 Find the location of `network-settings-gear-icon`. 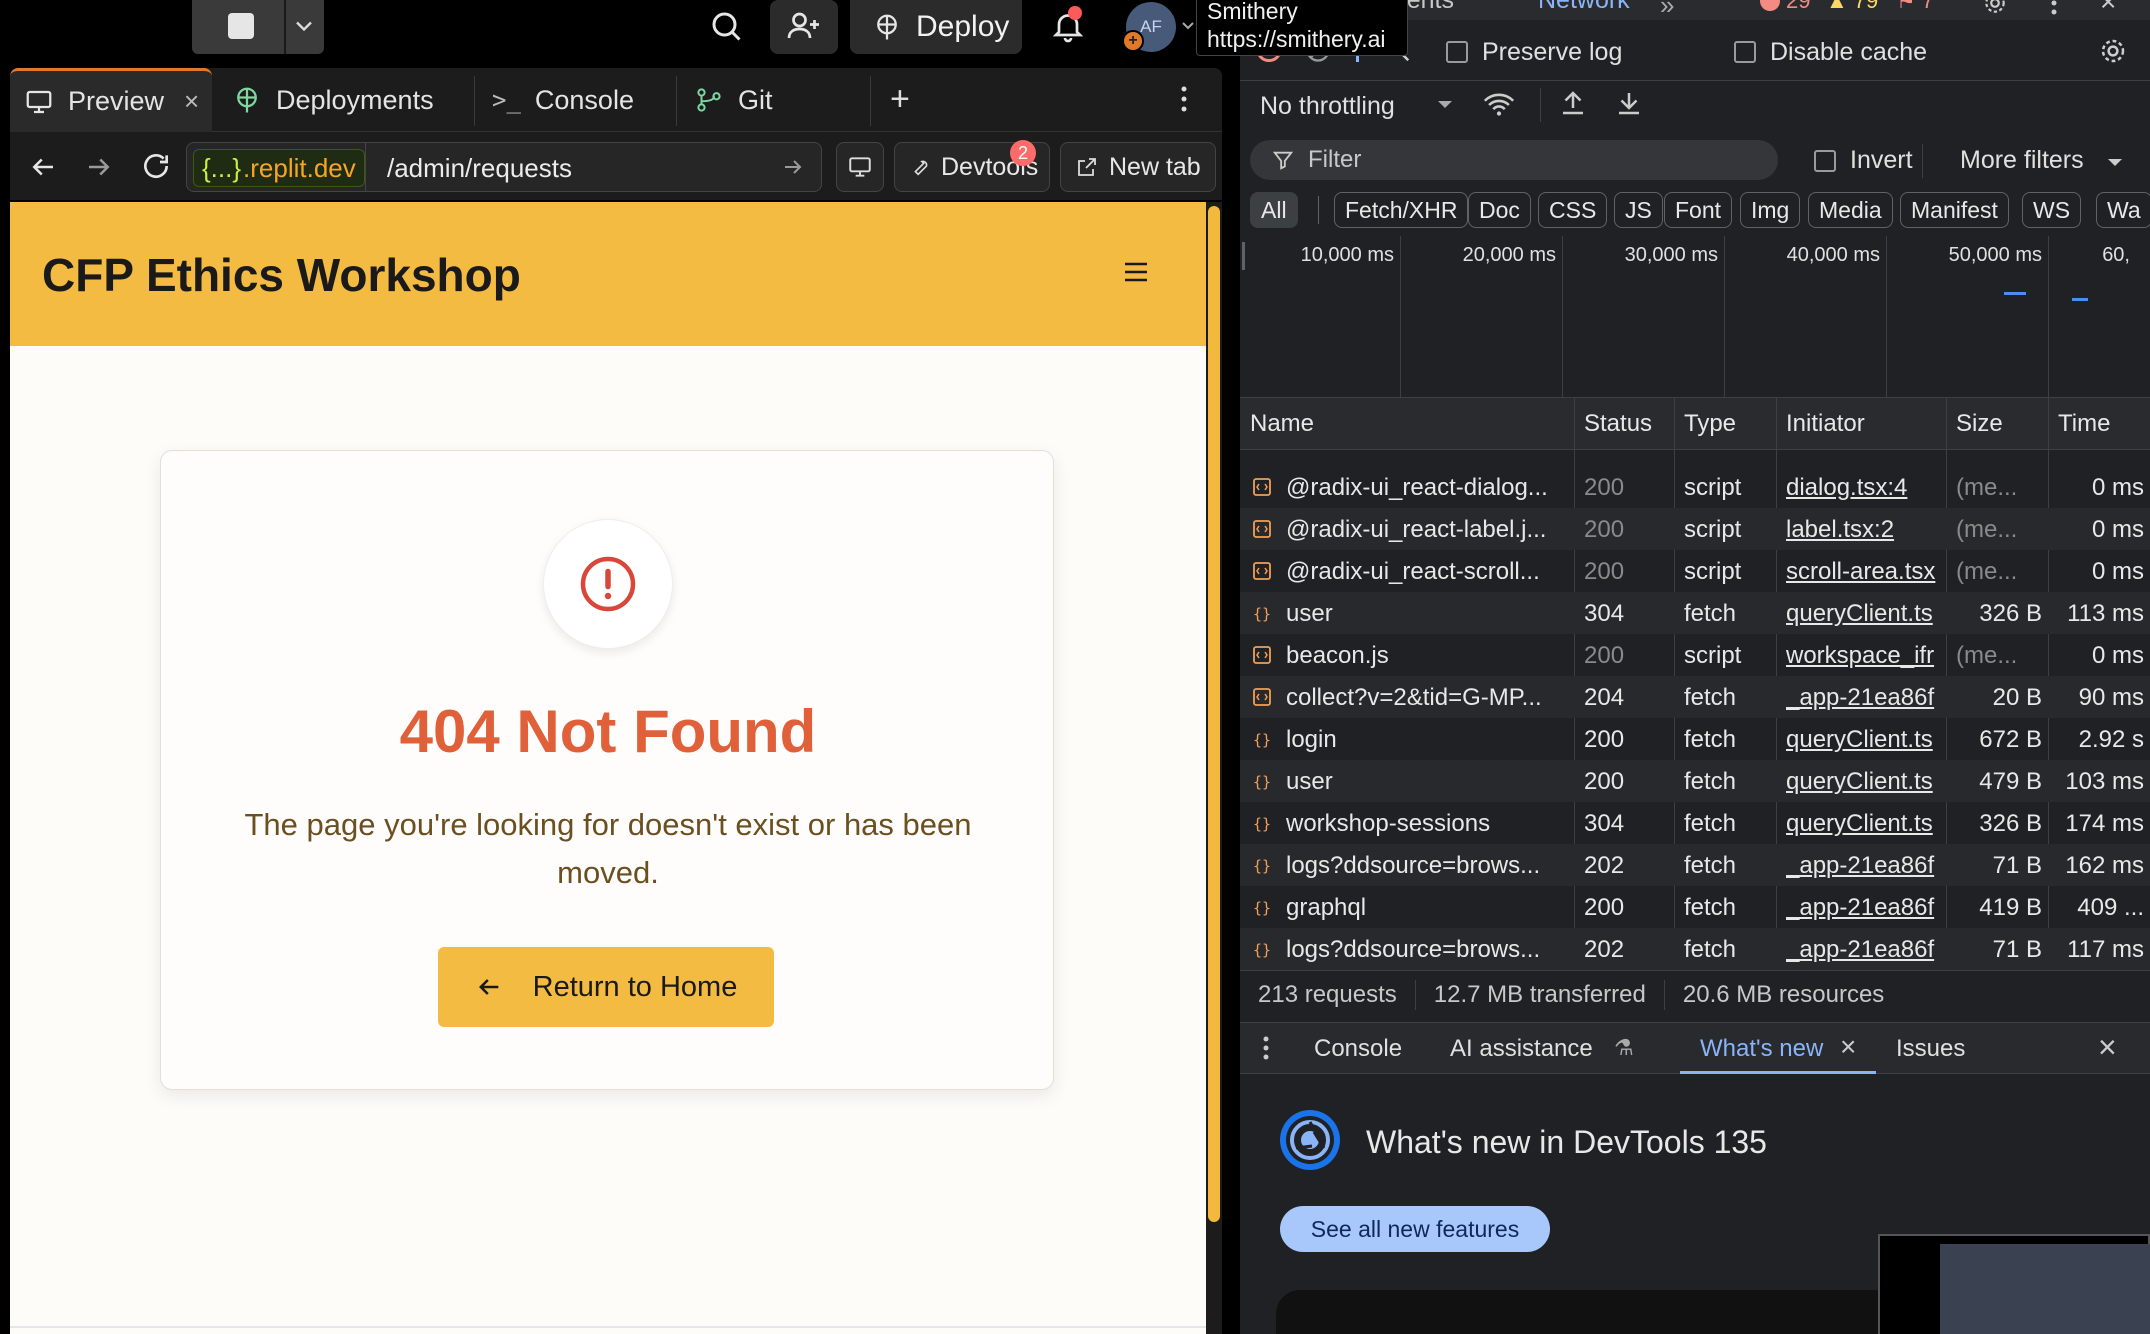

network-settings-gear-icon is located at coordinates (2113, 51).